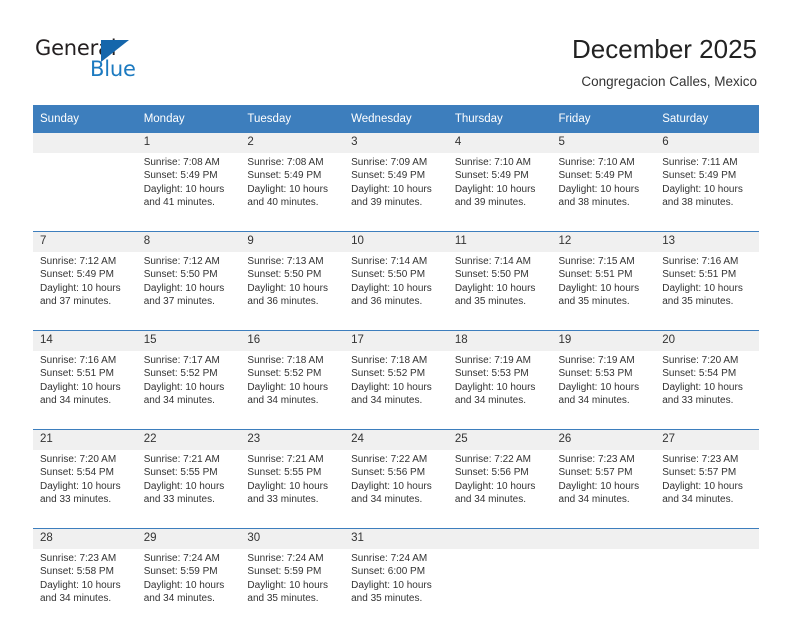  I want to click on sunrise-time: Sunrise: 7:19 AM, so click(492, 360).